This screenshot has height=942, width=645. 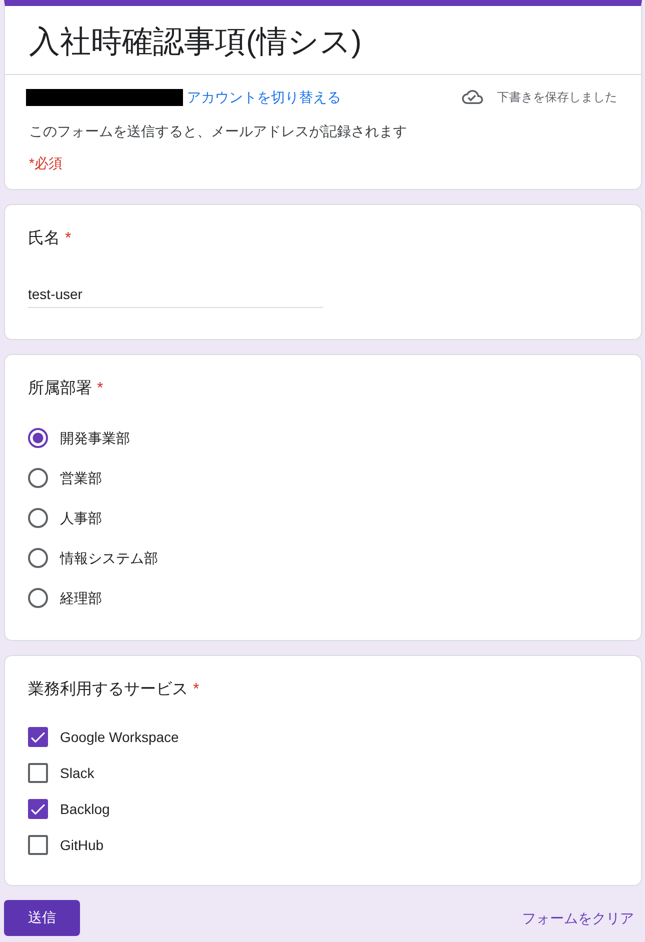 What do you see at coordinates (472, 97) in the screenshot?
I see `cloud-check-icon` at bounding box center [472, 97].